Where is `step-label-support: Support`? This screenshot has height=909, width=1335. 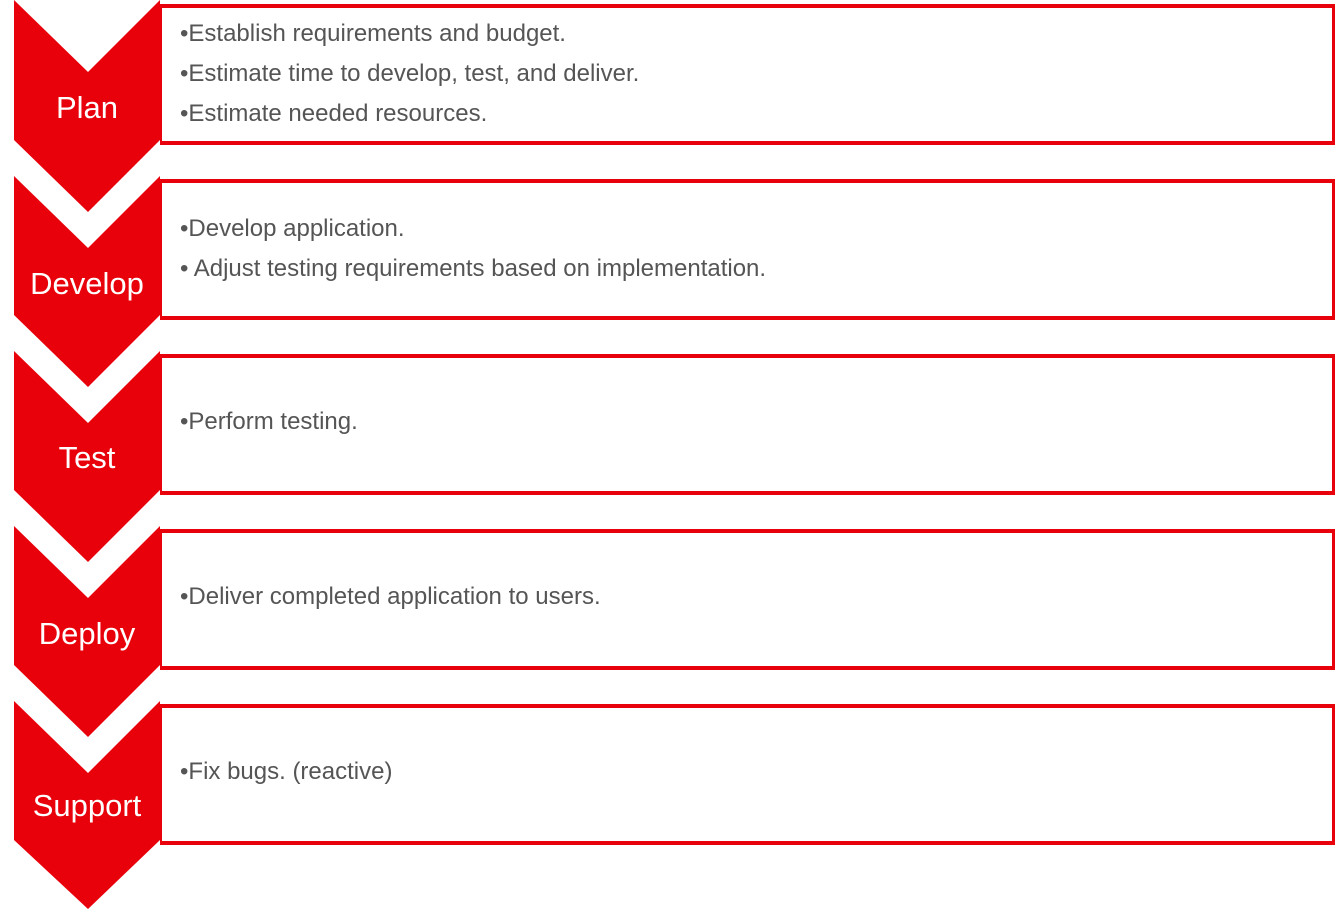 step-label-support: Support is located at coordinates (87, 805).